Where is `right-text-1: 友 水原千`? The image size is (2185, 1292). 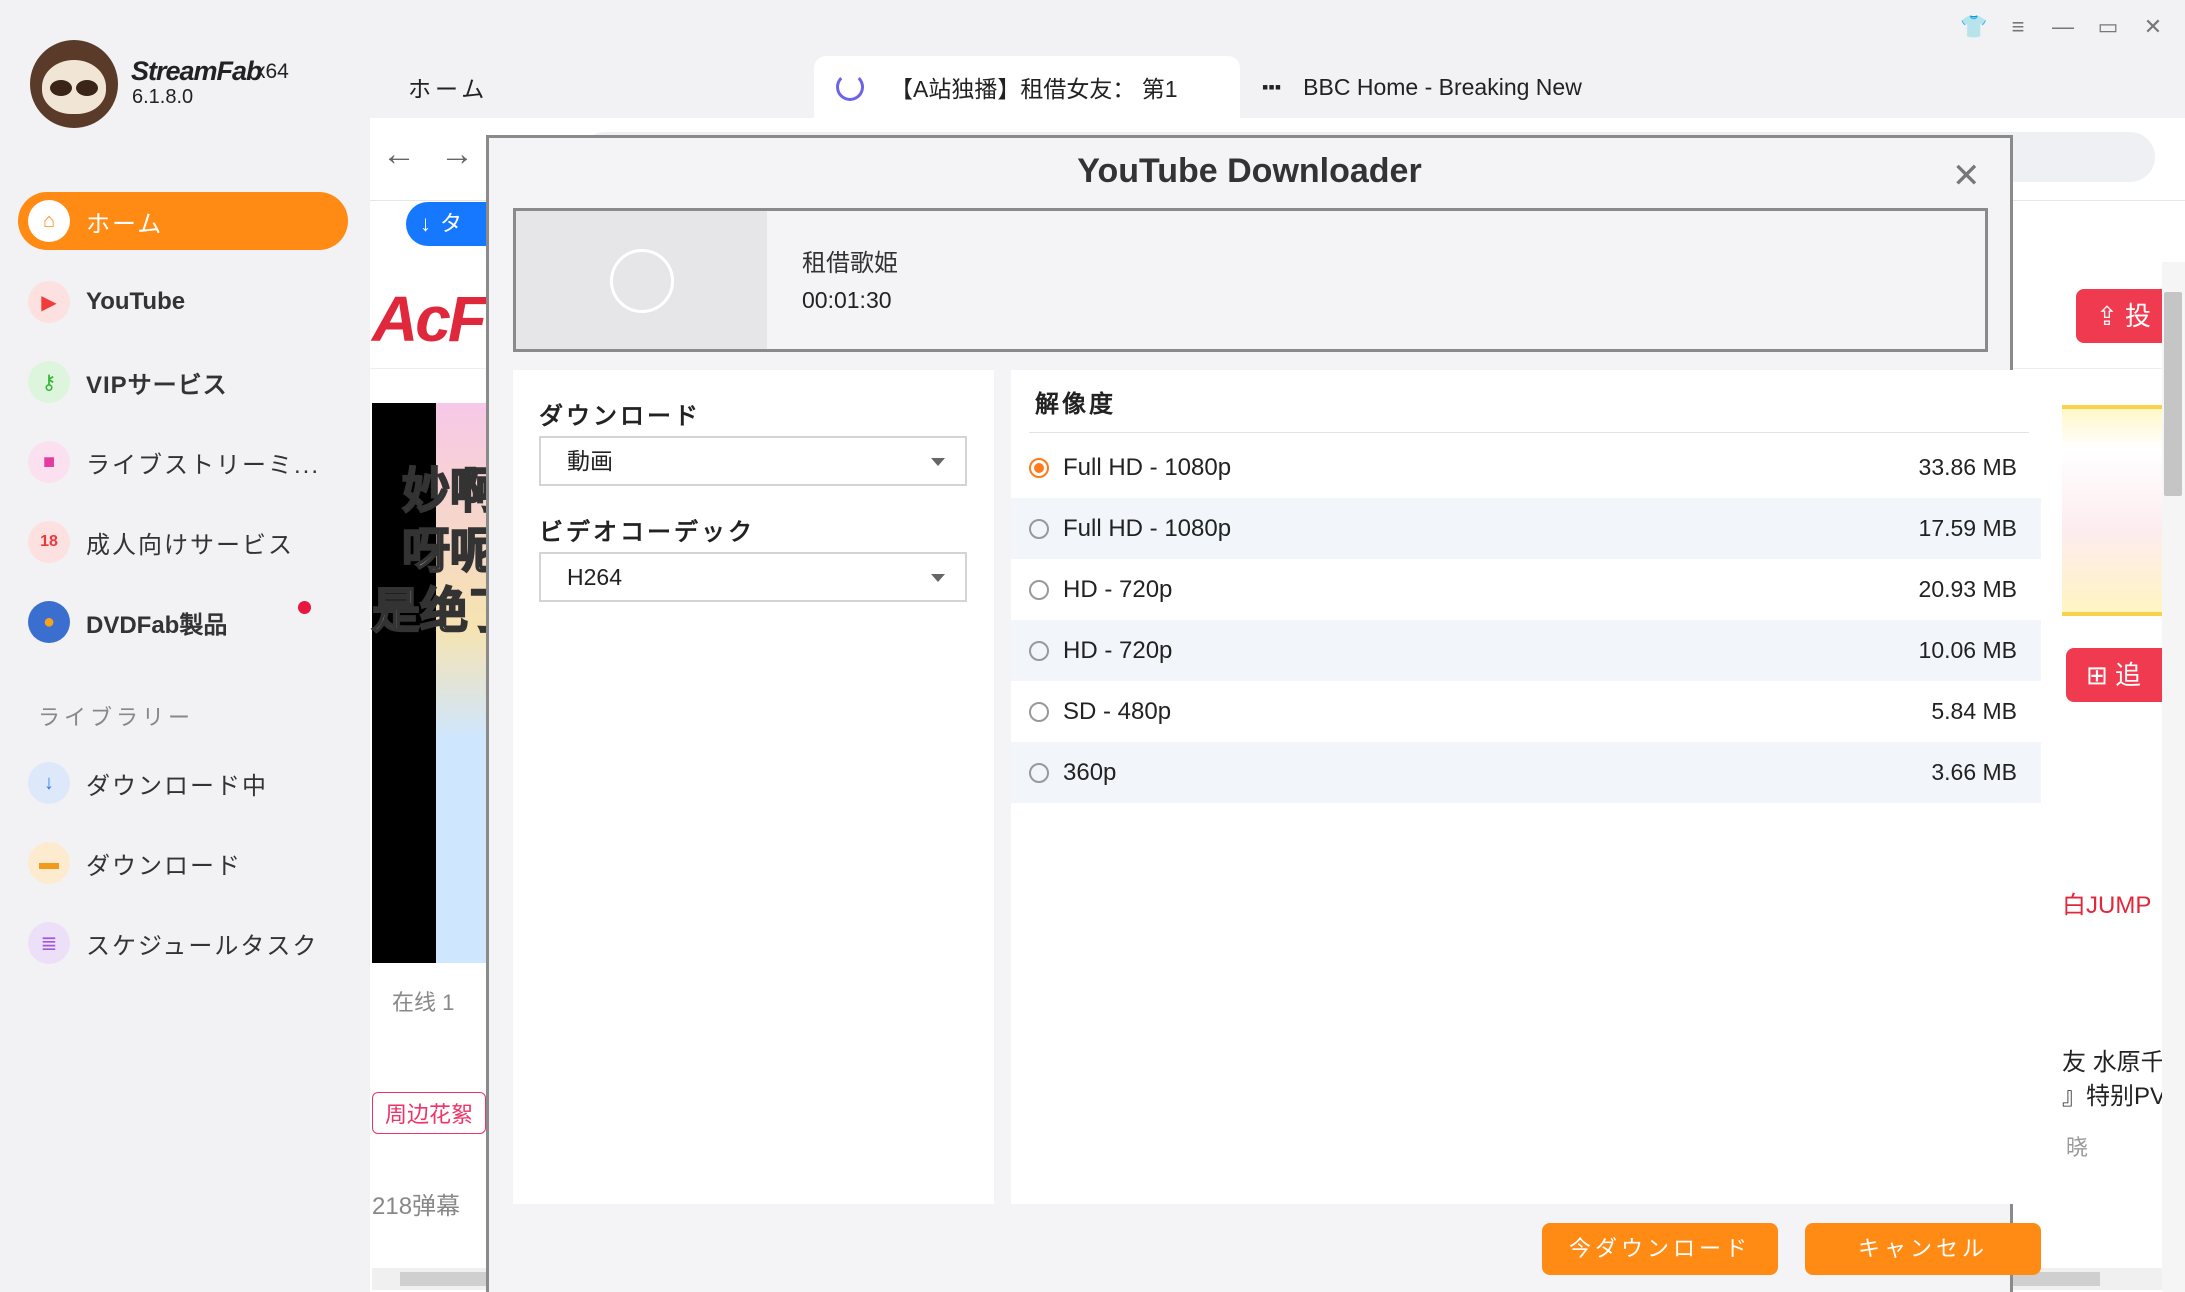
right-text-1: 友 水原千 is located at coordinates (2113, 1059).